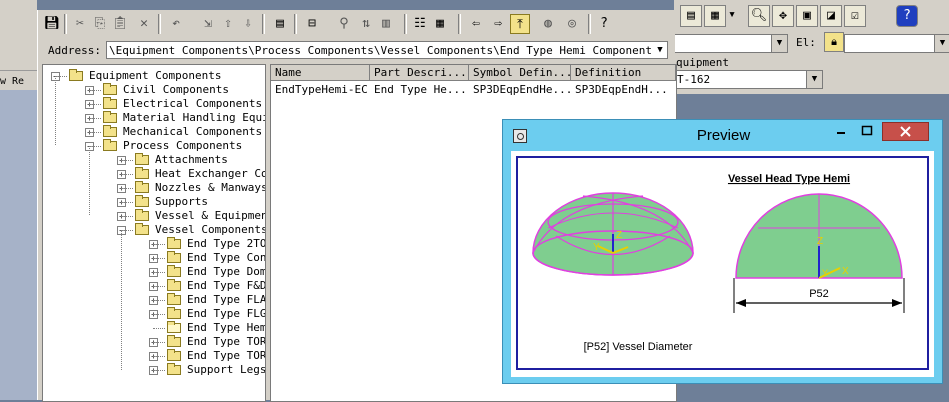 The width and height of the screenshot is (949, 402). I want to click on view-icon: ◪, so click(831, 16).